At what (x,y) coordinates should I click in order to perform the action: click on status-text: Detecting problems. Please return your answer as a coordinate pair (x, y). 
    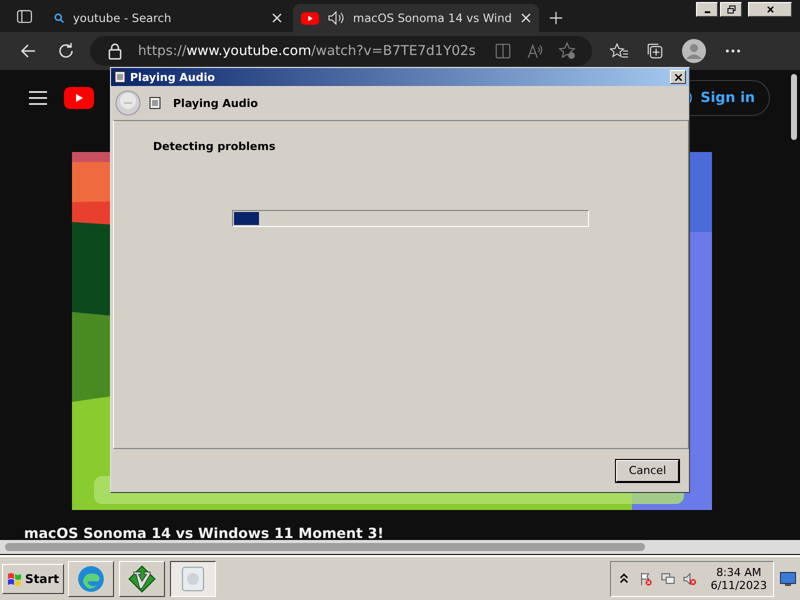
    Looking at the image, I should click on (214, 146).